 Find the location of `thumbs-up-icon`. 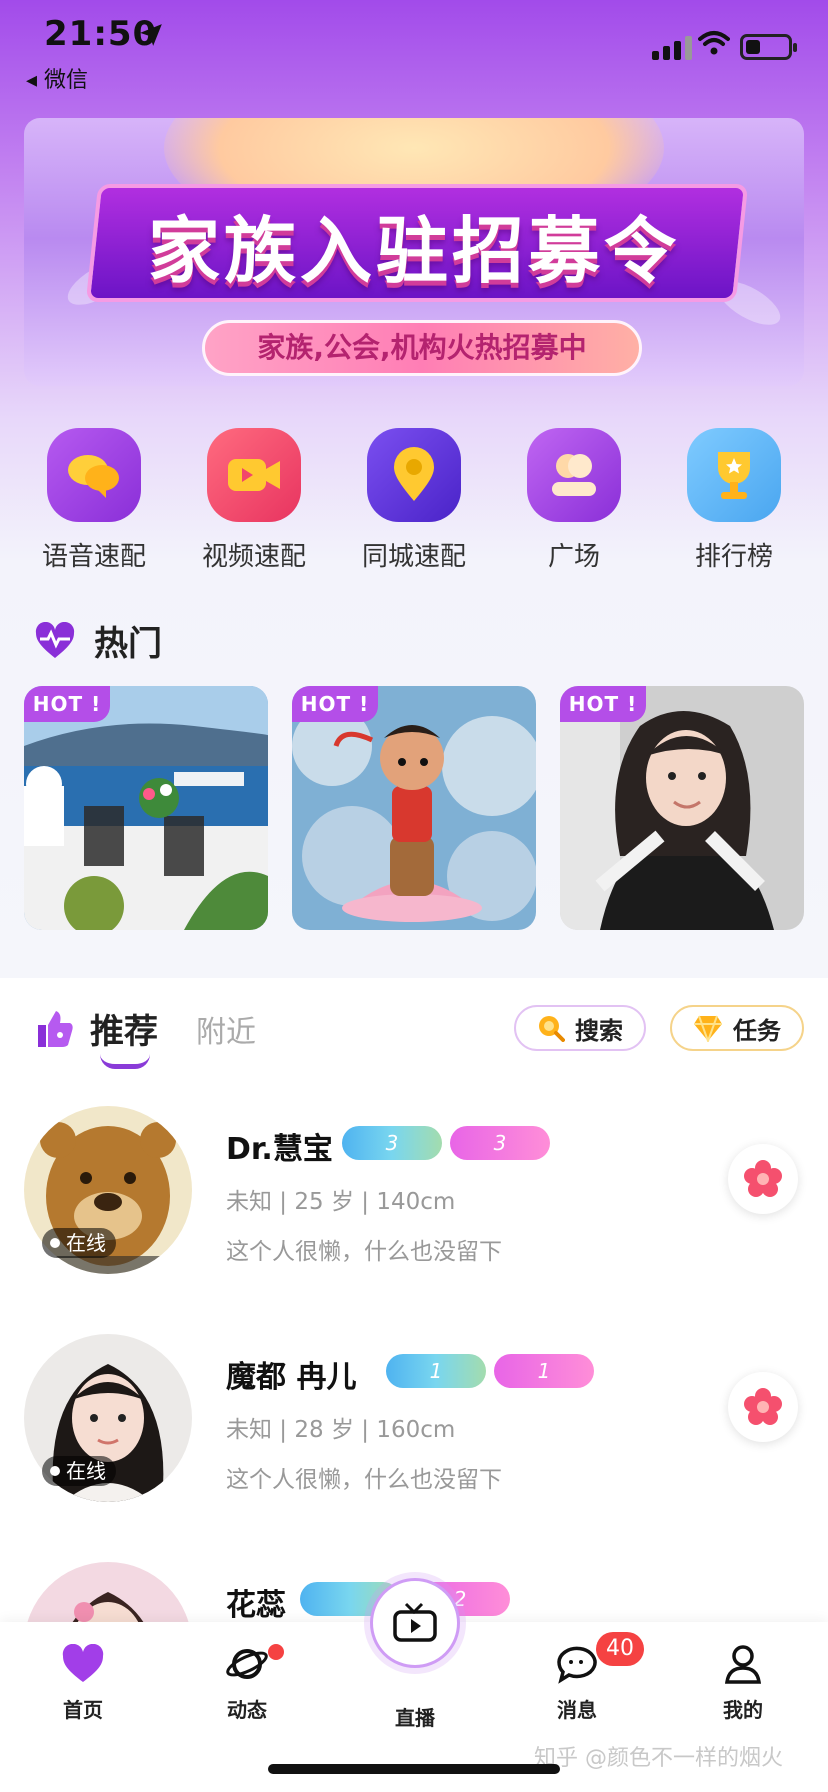

thumbs-up-icon is located at coordinates (55, 1028).